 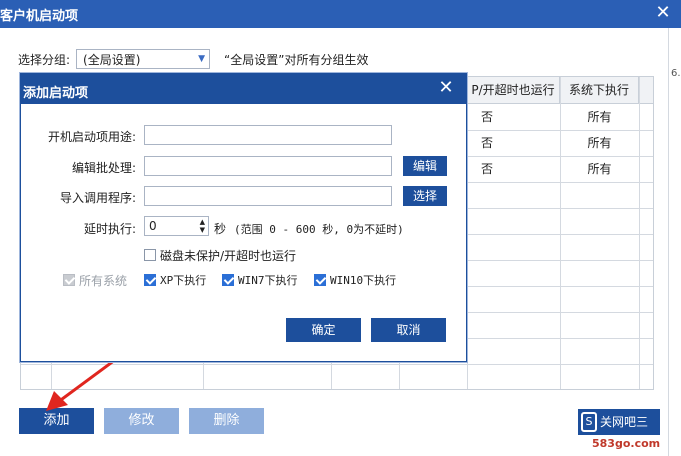 What do you see at coordinates (39, 16) in the screenshot?
I see `window-title: 客户机启动项` at bounding box center [39, 16].